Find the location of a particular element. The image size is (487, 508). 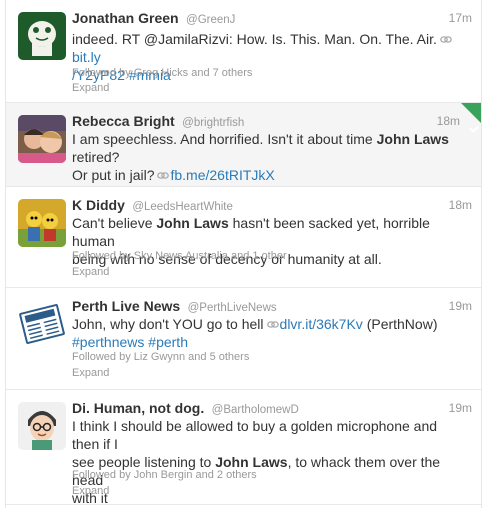

avatar-photo-icon is located at coordinates (42, 139).